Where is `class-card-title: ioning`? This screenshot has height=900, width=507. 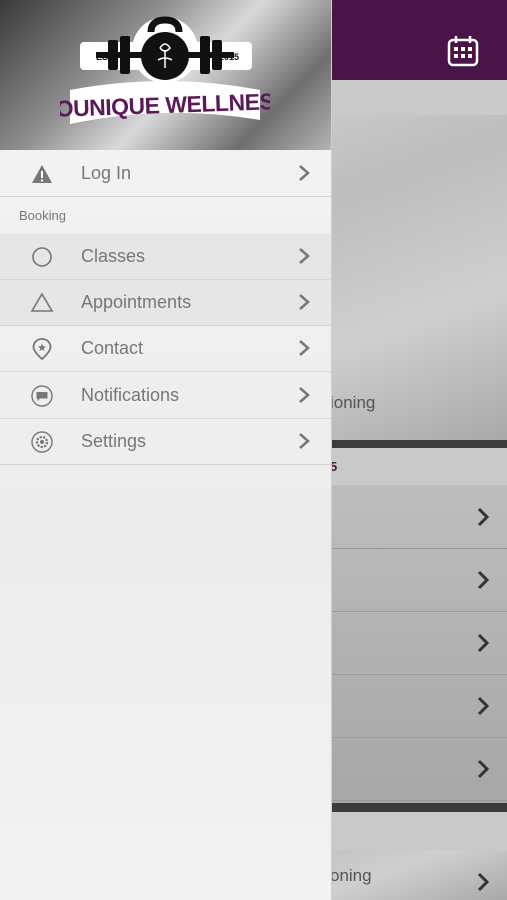 class-card-title: ioning is located at coordinates (353, 402).